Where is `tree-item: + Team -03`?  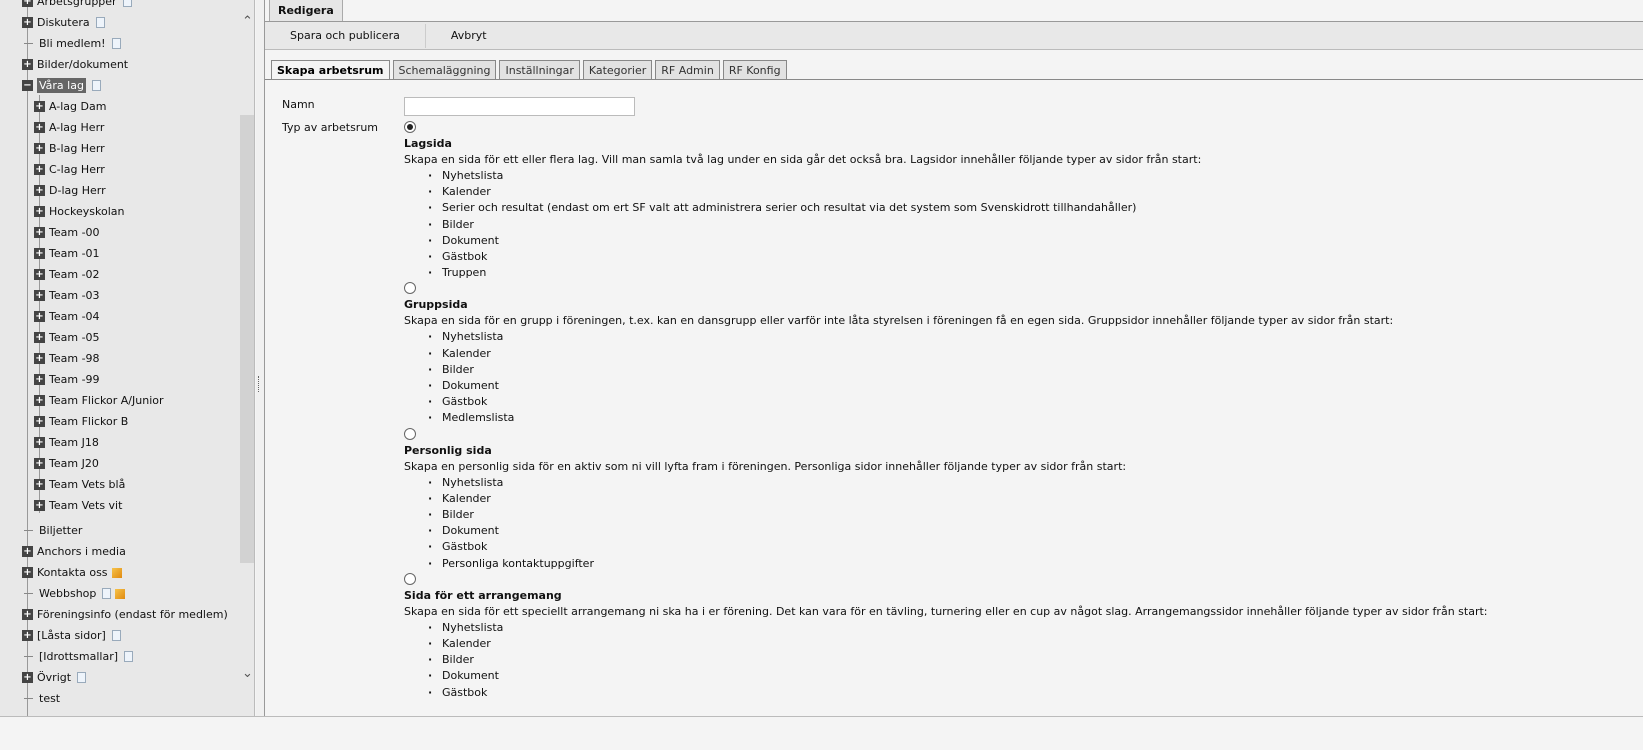
tree-item: + Team -03 is located at coordinates (120, 295).